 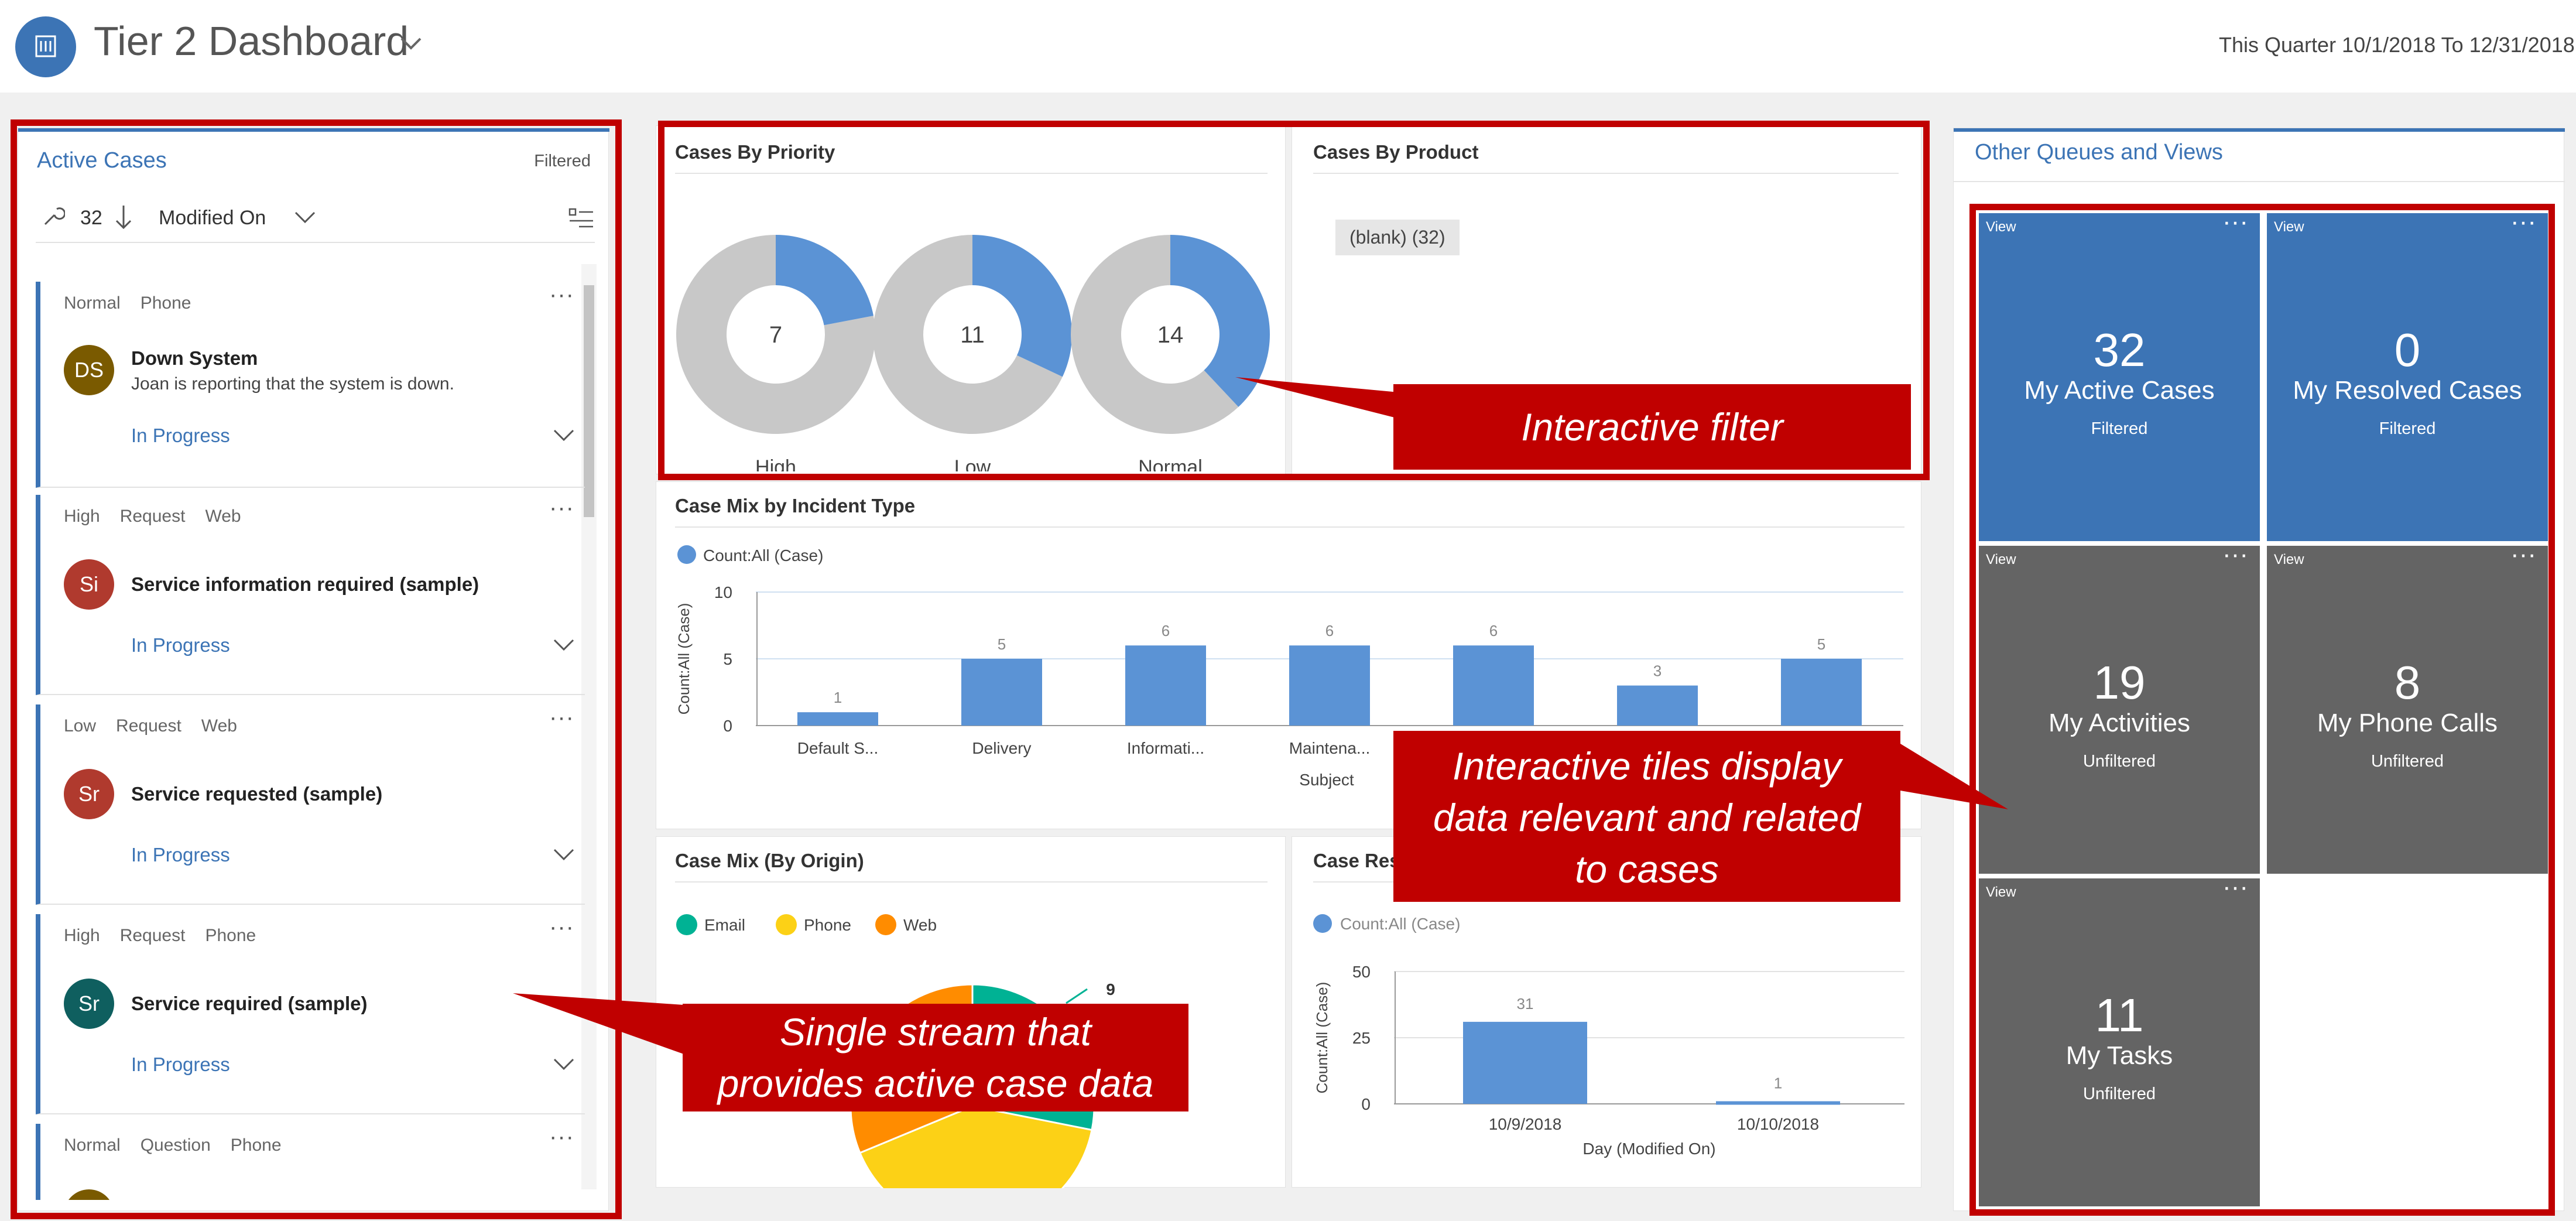 I want to click on sort-field: Modified On, so click(x=212, y=218).